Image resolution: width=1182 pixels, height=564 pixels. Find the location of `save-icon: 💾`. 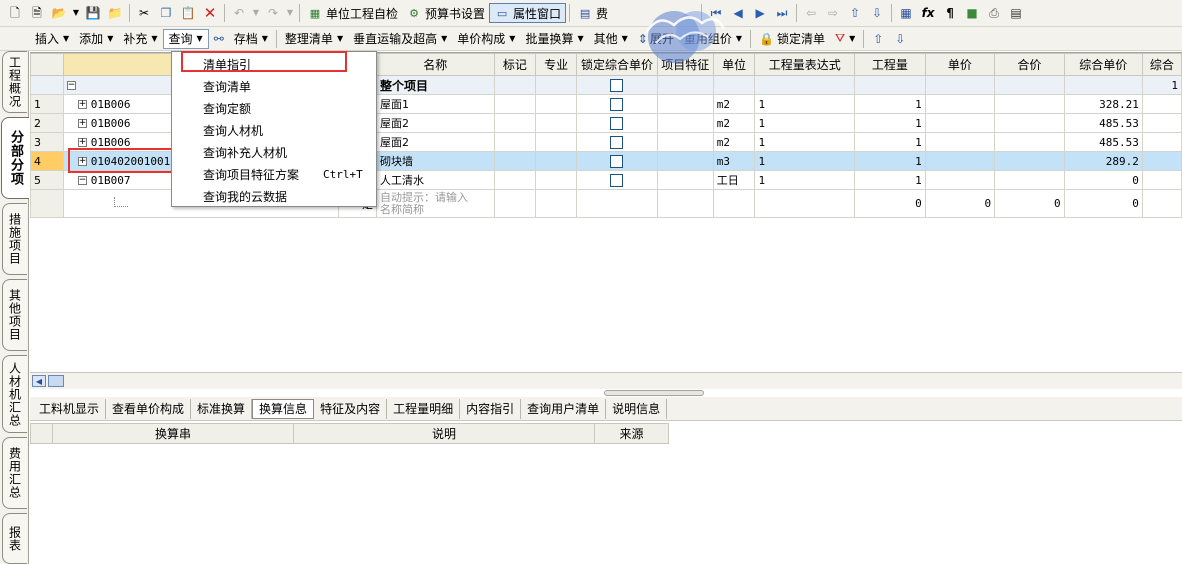

save-icon: 💾 is located at coordinates (93, 13).